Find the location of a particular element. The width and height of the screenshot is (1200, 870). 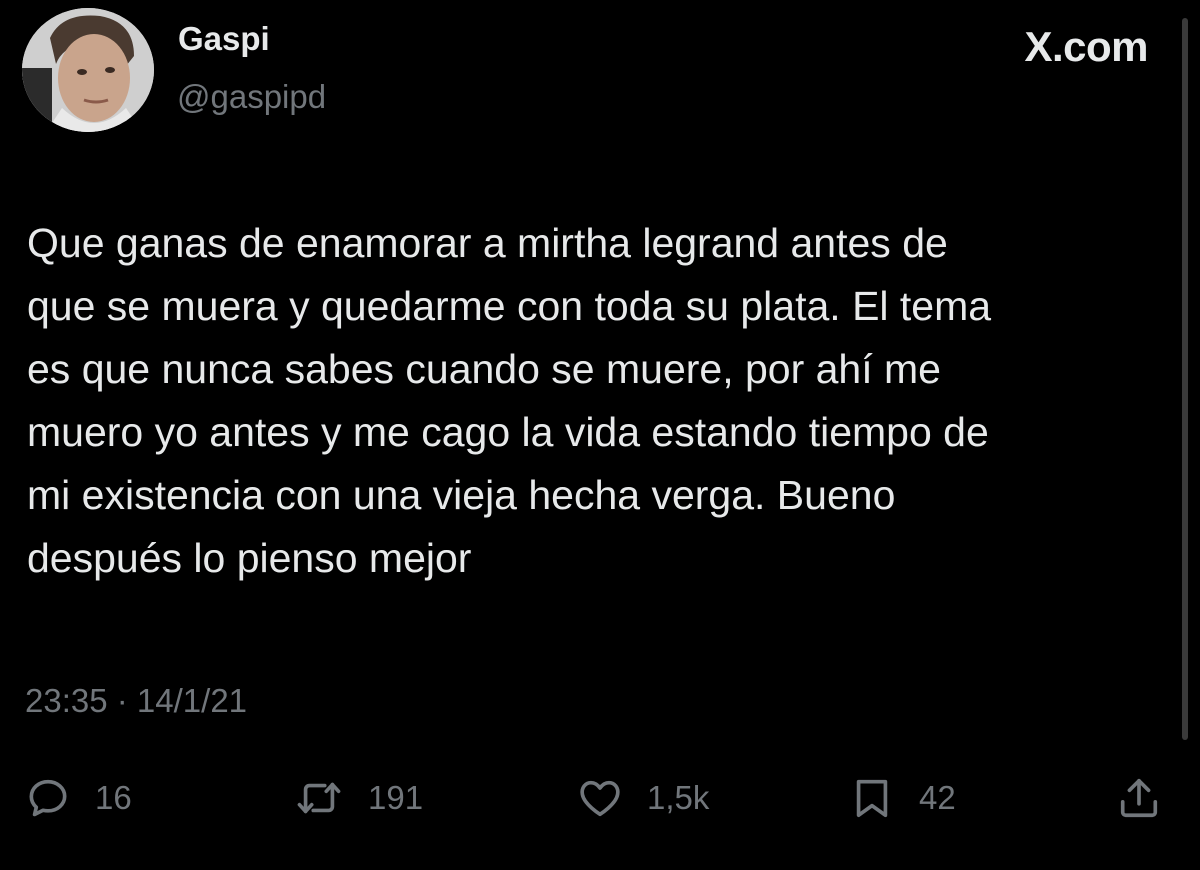

avatar-photo is located at coordinates (88, 70).